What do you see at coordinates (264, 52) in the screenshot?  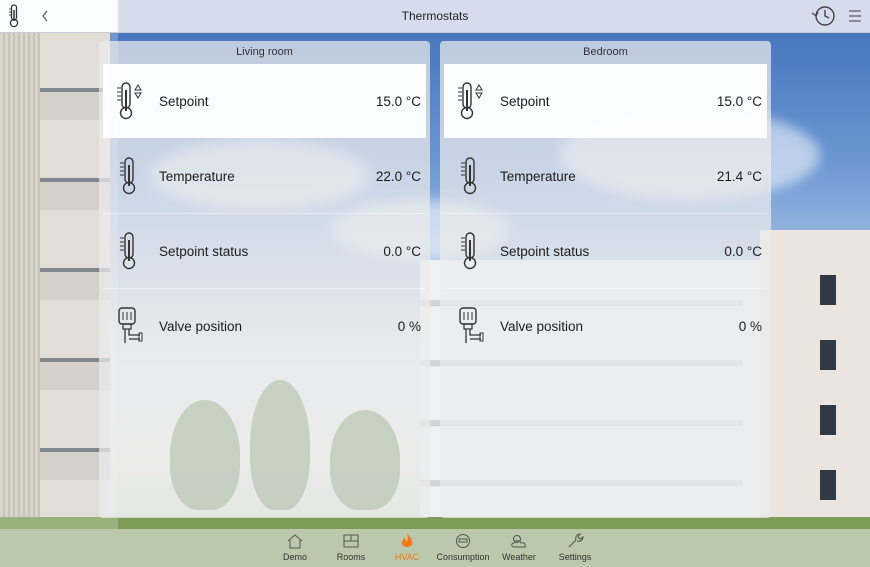 I see `panel-title: Living room` at bounding box center [264, 52].